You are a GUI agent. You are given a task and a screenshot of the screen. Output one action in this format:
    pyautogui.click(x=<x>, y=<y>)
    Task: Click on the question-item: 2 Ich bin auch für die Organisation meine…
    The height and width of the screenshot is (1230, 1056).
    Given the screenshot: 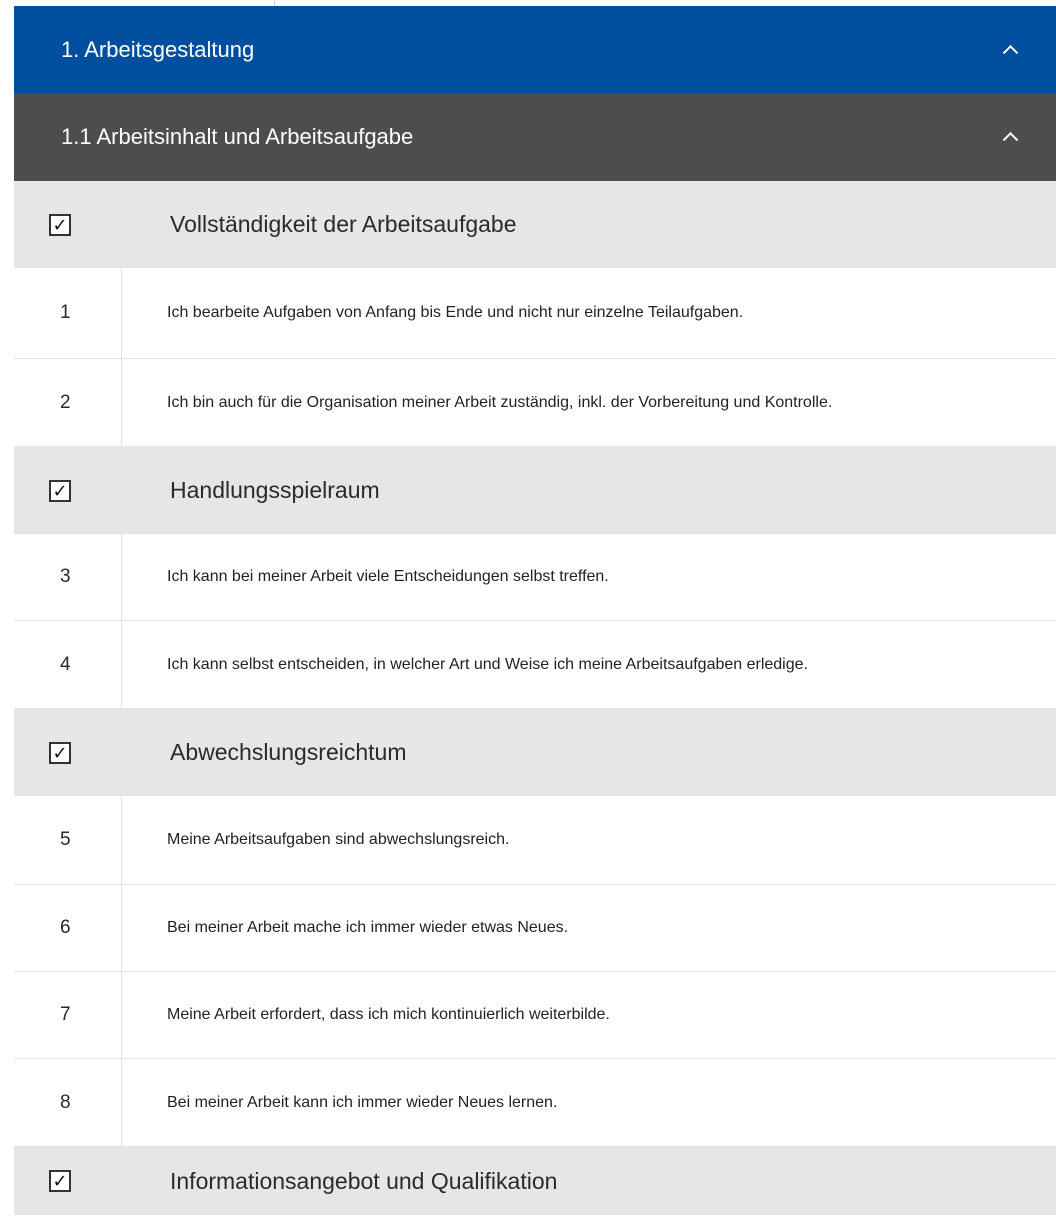 What is the action you would take?
    pyautogui.click(x=535, y=403)
    